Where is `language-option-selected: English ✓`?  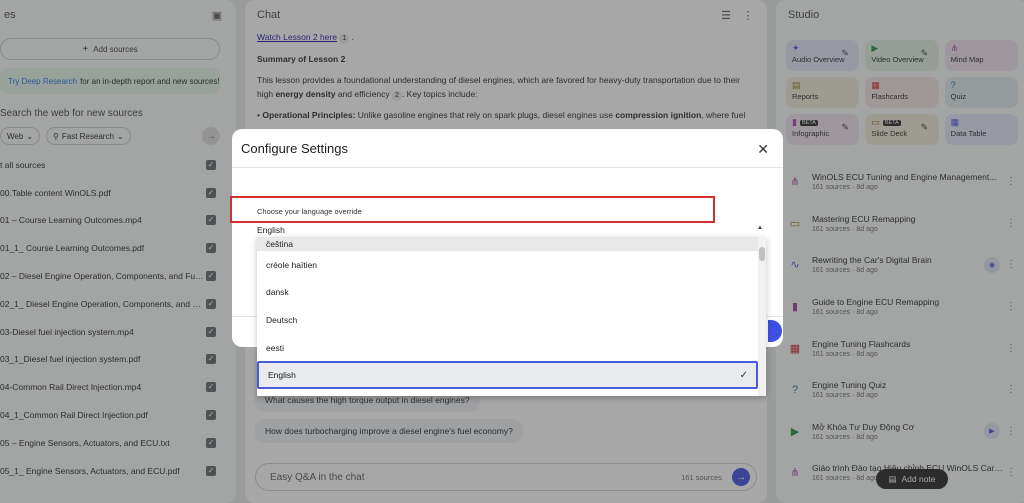
language-option-selected: English ✓ is located at coordinates (507, 375).